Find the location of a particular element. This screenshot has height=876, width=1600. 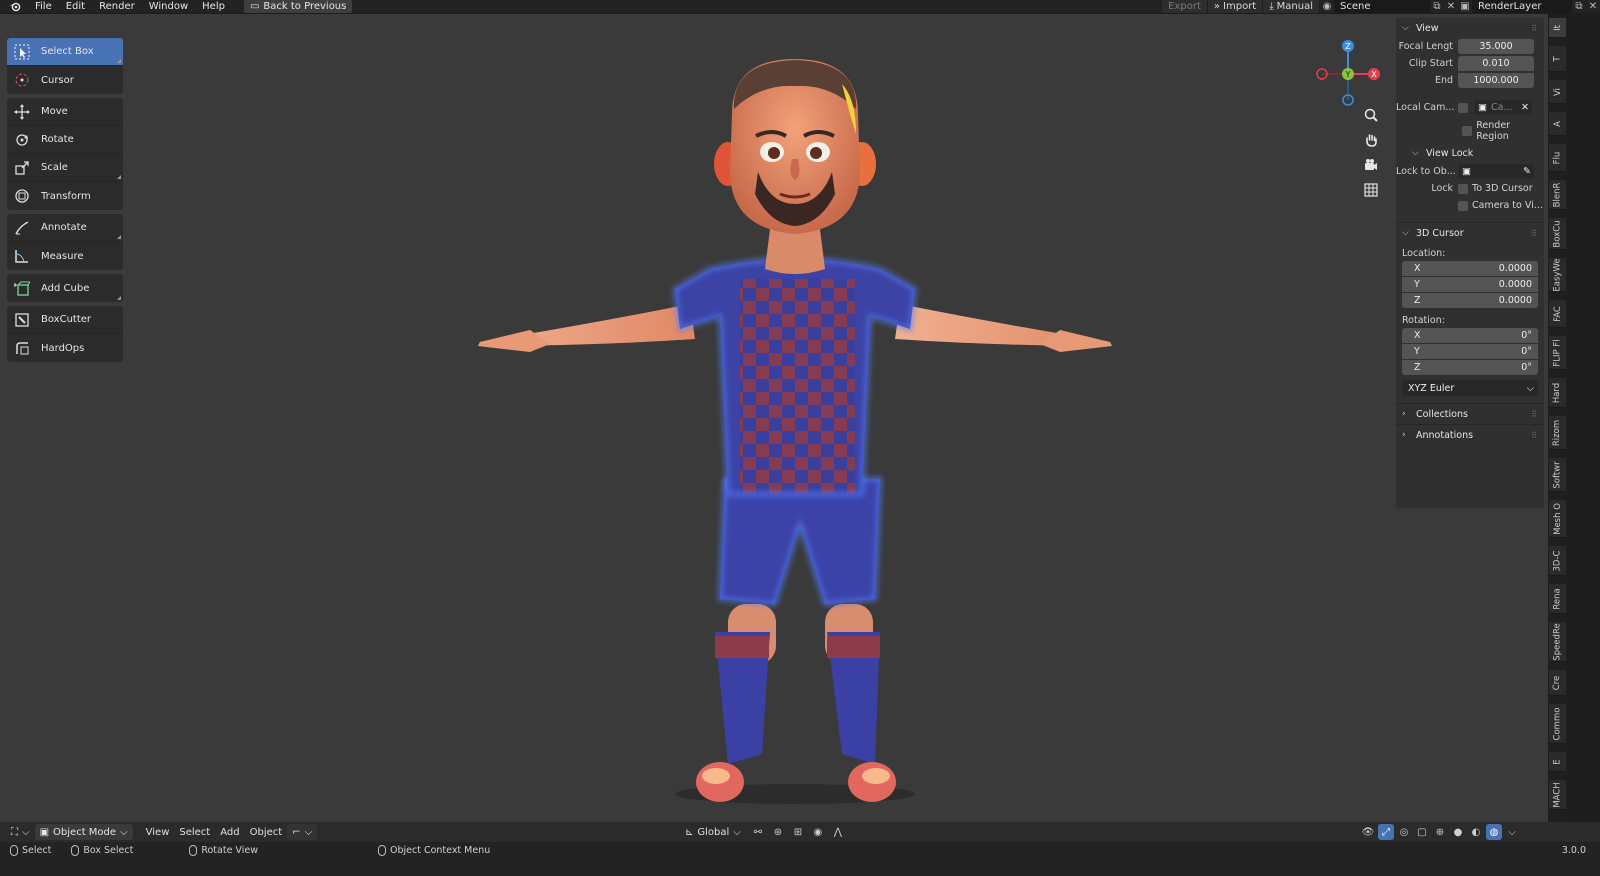

xray-toggle-icon: ▢ is located at coordinates (1422, 832).